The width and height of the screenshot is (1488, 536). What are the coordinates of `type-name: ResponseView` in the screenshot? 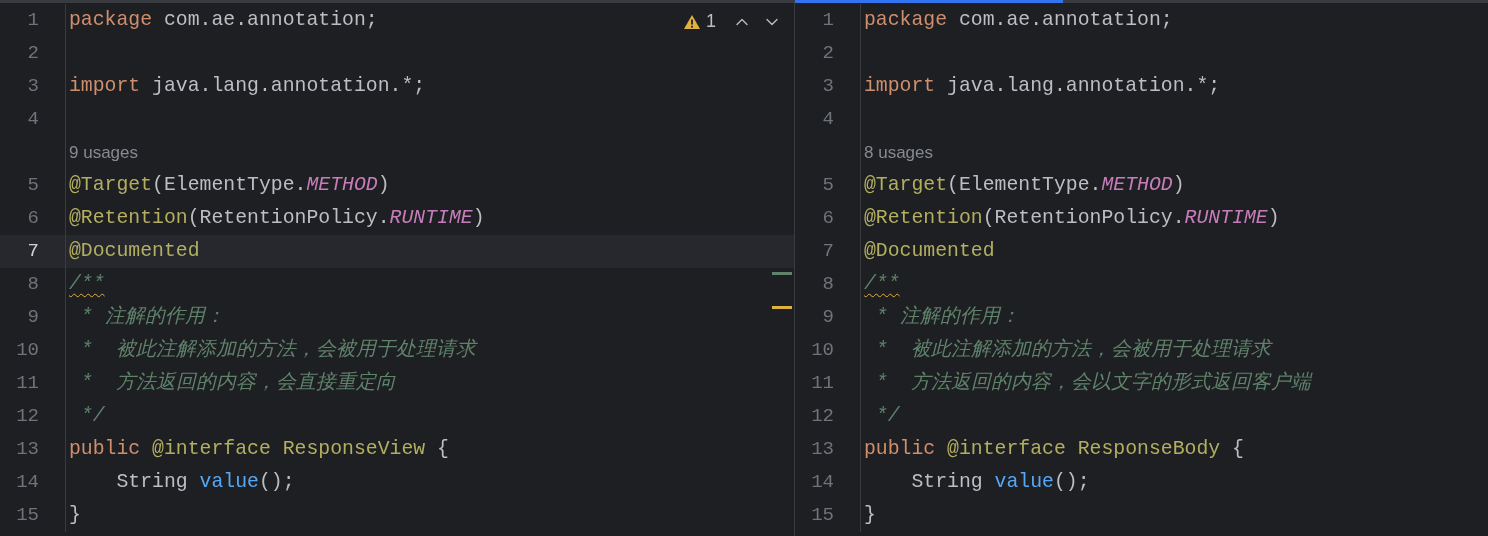 It's located at (354, 448).